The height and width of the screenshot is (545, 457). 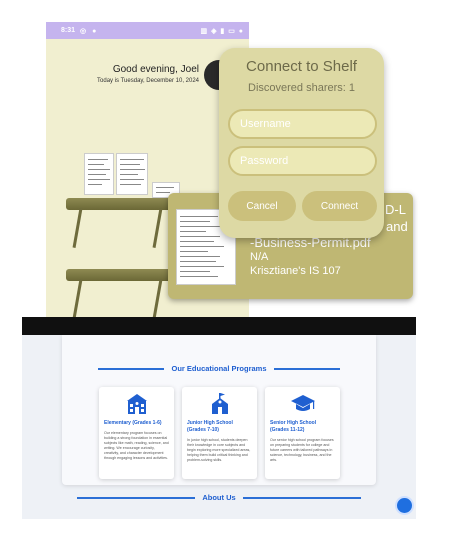 What do you see at coordinates (404, 505) in the screenshot?
I see `chat-icon` at bounding box center [404, 505].